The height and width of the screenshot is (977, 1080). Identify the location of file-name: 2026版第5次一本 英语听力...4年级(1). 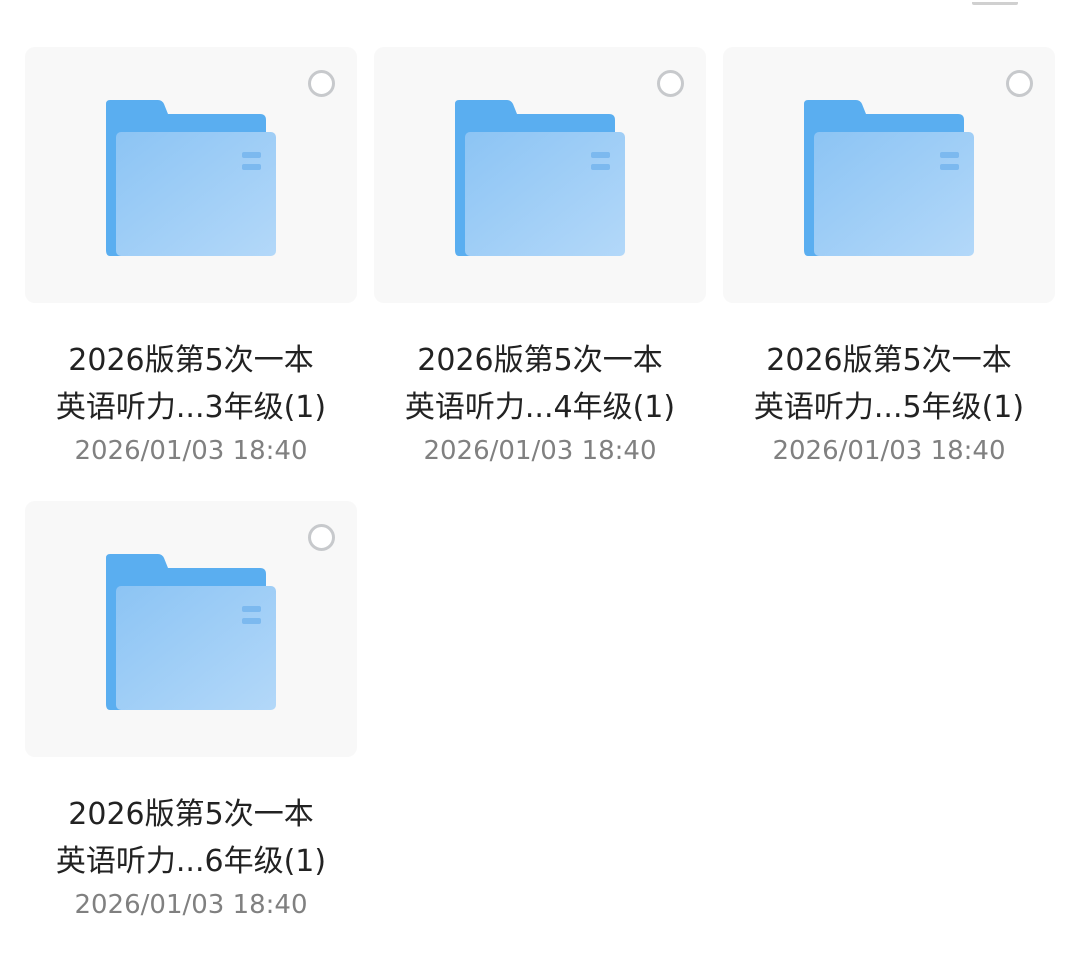
(540, 384).